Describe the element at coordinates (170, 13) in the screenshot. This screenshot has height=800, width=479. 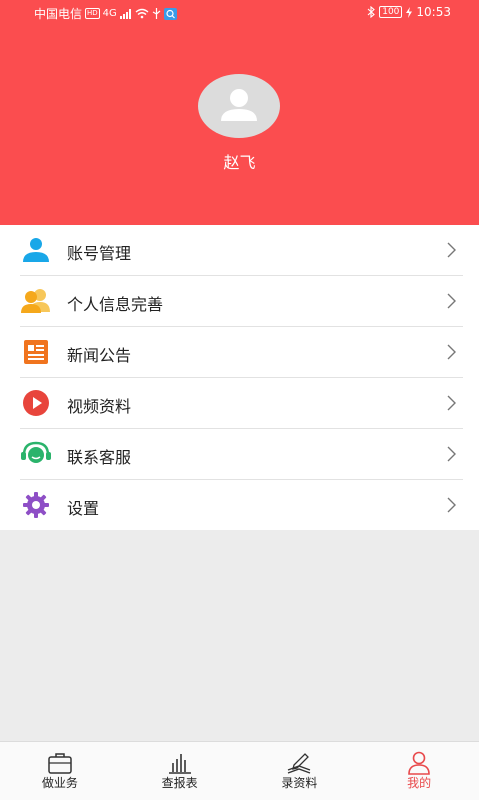
I see `search-icon` at that location.